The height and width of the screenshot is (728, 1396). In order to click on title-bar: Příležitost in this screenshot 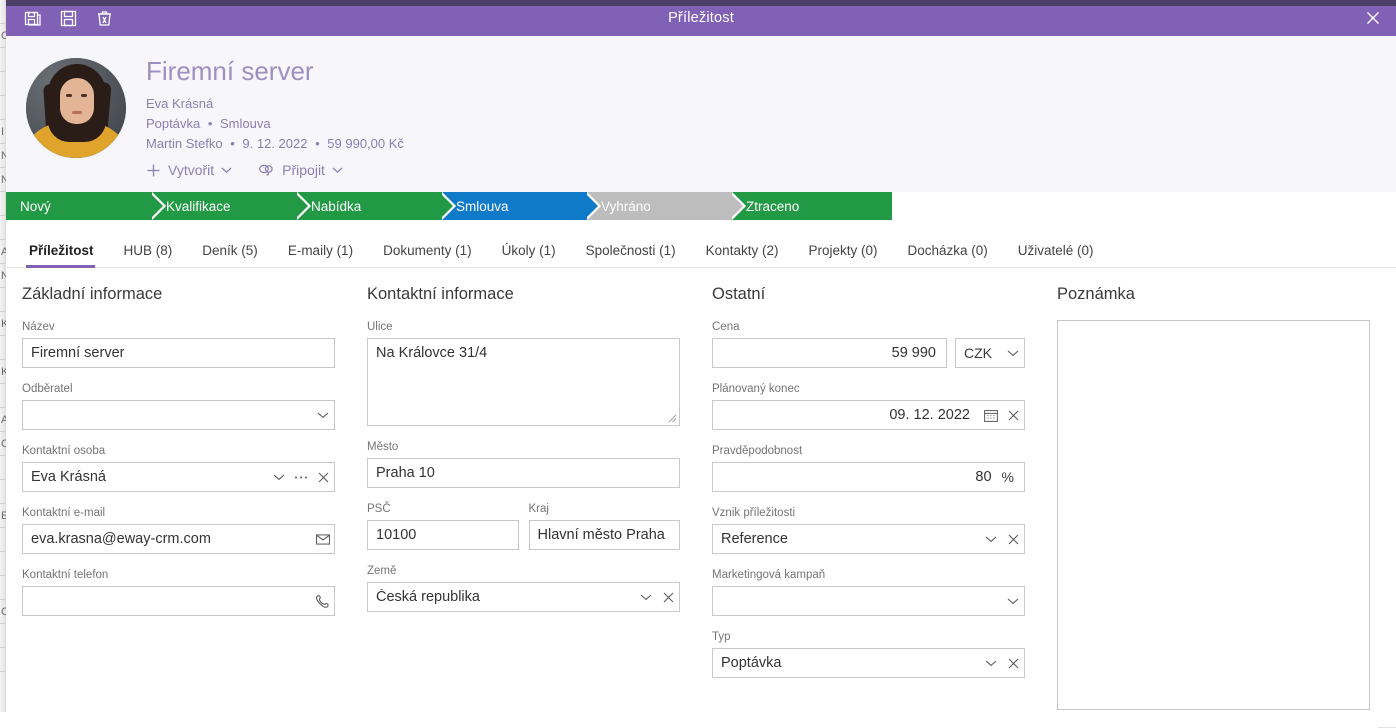, I will do `click(701, 18)`.